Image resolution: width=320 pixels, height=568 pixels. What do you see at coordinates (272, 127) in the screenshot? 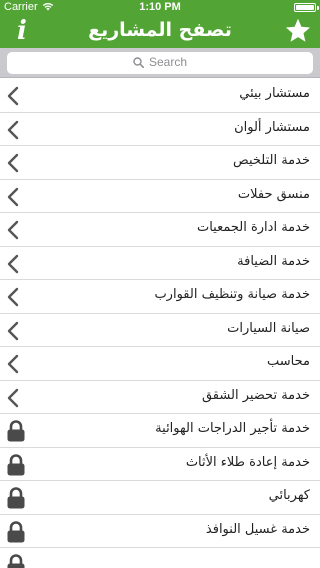
I see `list-item-label: مستشار ألوان` at bounding box center [272, 127].